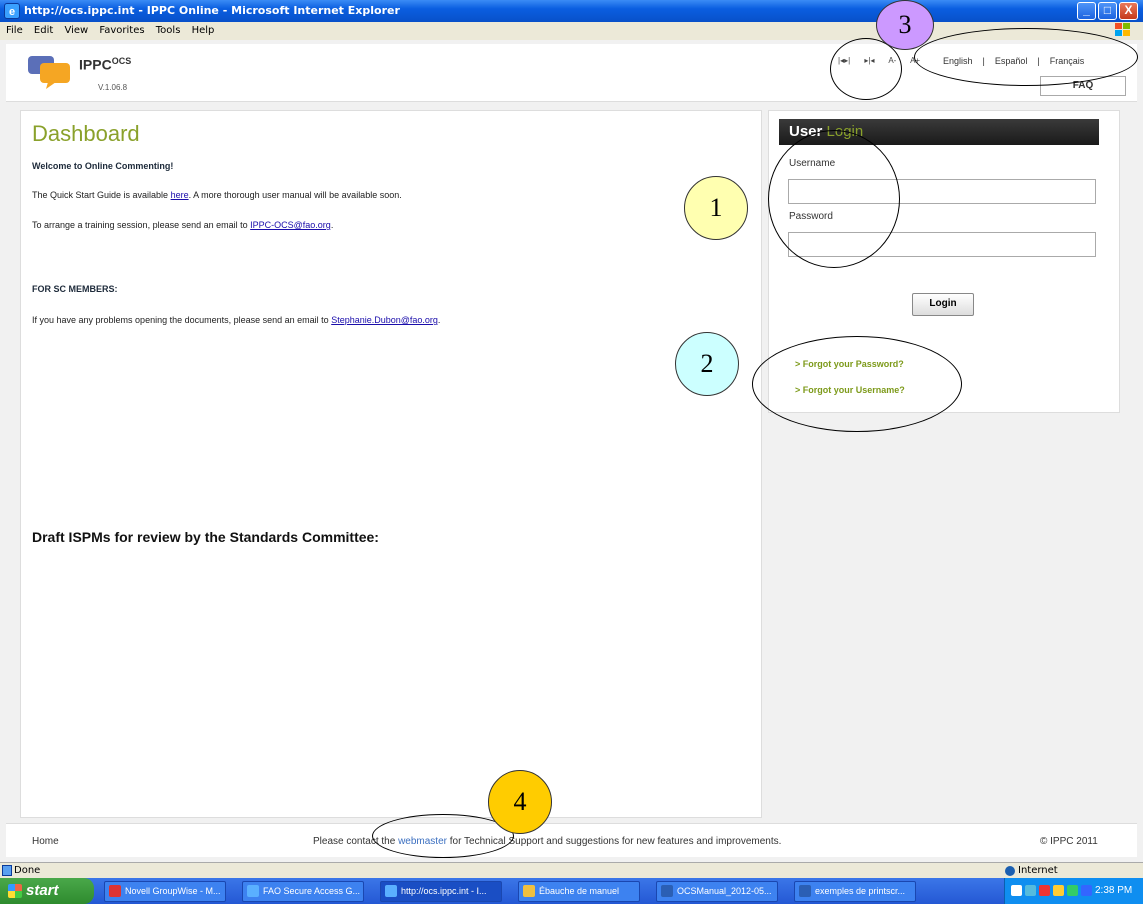 The height and width of the screenshot is (904, 1143). I want to click on folder-icon, so click(529, 891).